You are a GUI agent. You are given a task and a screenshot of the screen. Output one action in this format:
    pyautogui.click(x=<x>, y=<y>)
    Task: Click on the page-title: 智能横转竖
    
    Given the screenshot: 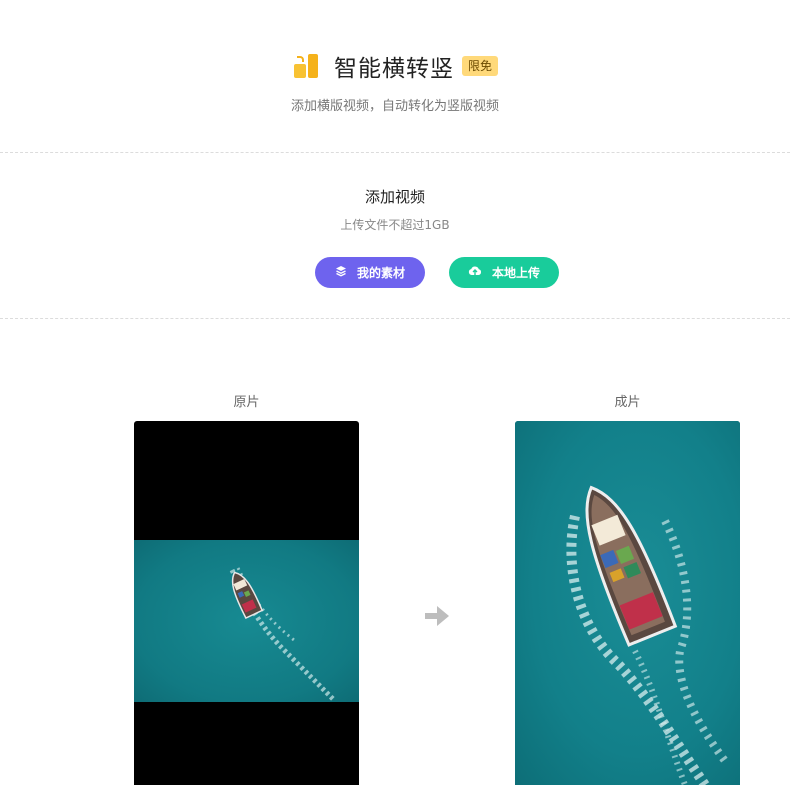 What is the action you would take?
    pyautogui.click(x=393, y=69)
    